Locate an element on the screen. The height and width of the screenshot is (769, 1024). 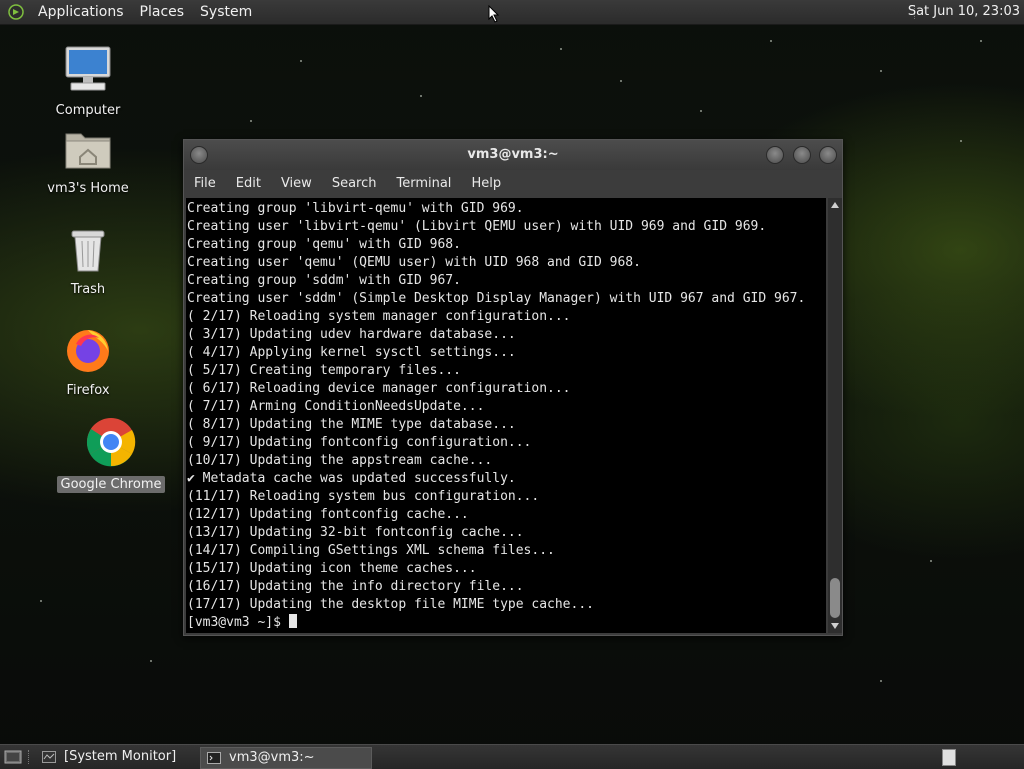
menu-file: File is located at coordinates (205, 184).